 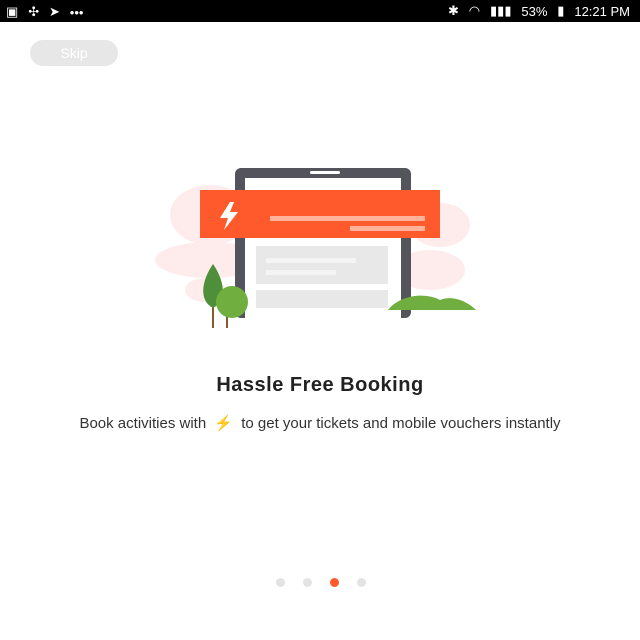 What do you see at coordinates (325, 172) in the screenshot?
I see `phone-speaker` at bounding box center [325, 172].